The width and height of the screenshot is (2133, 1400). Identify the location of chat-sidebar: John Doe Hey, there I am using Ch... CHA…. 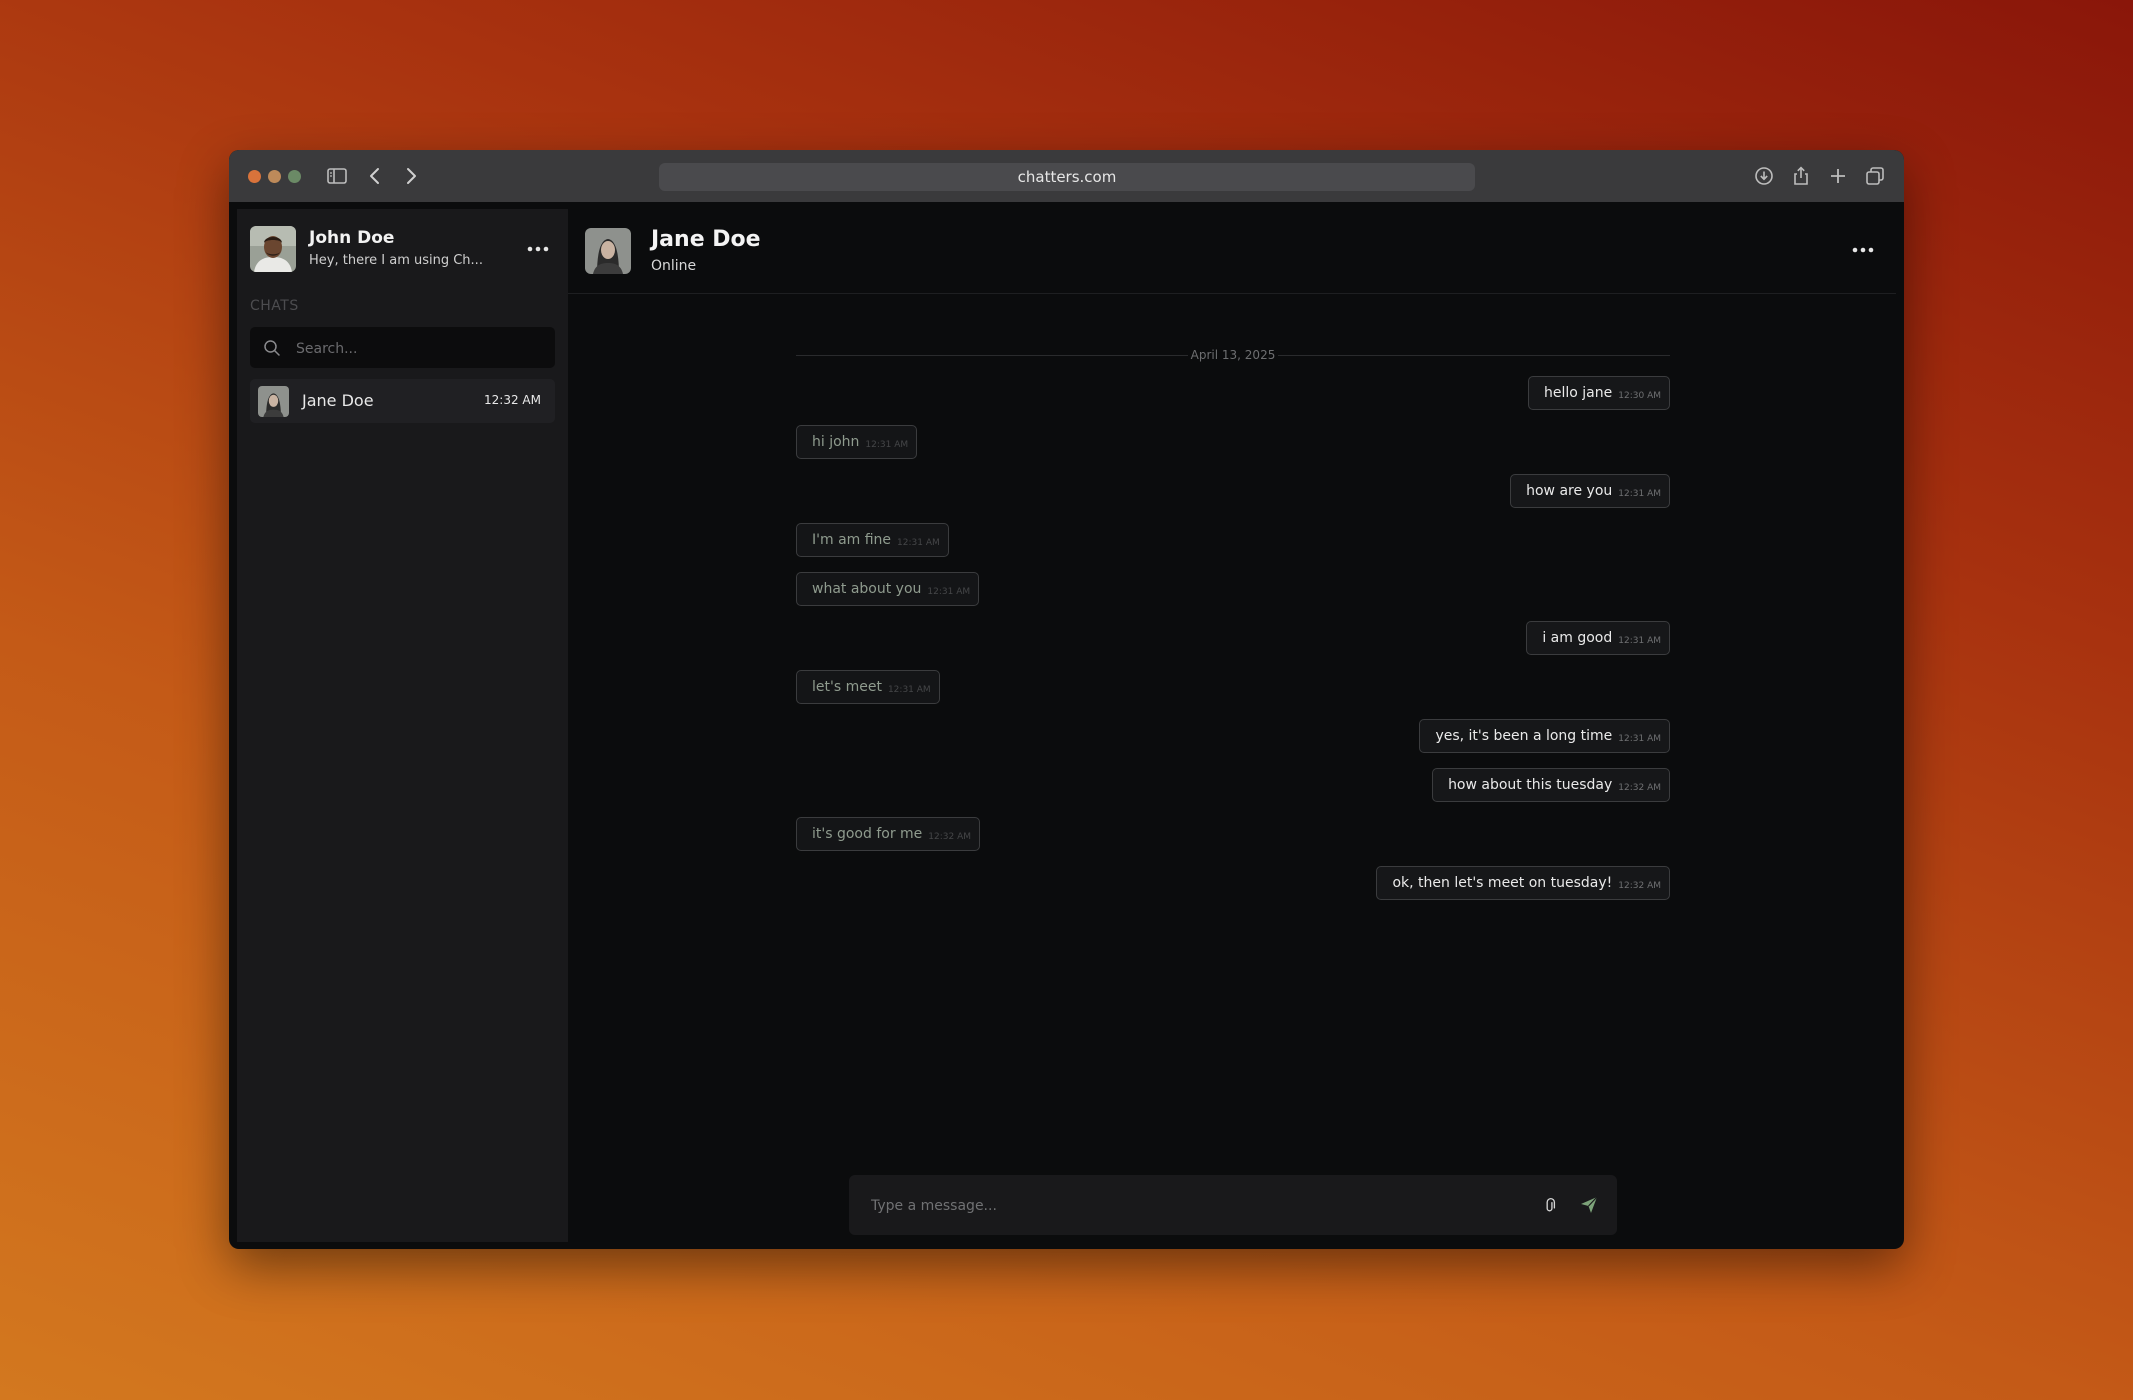
(402, 725).